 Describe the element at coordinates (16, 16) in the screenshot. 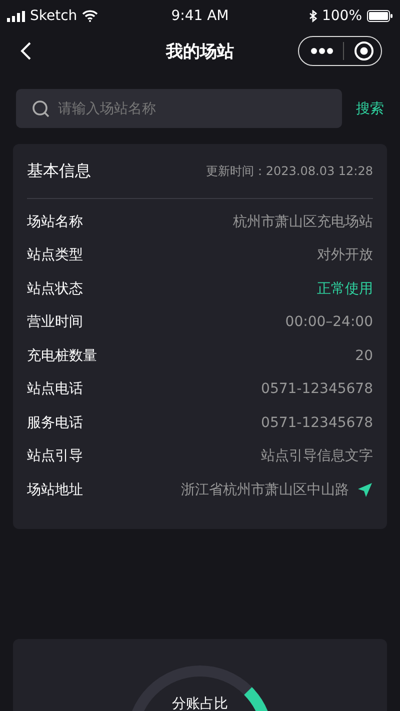

I see `signal-icon` at that location.